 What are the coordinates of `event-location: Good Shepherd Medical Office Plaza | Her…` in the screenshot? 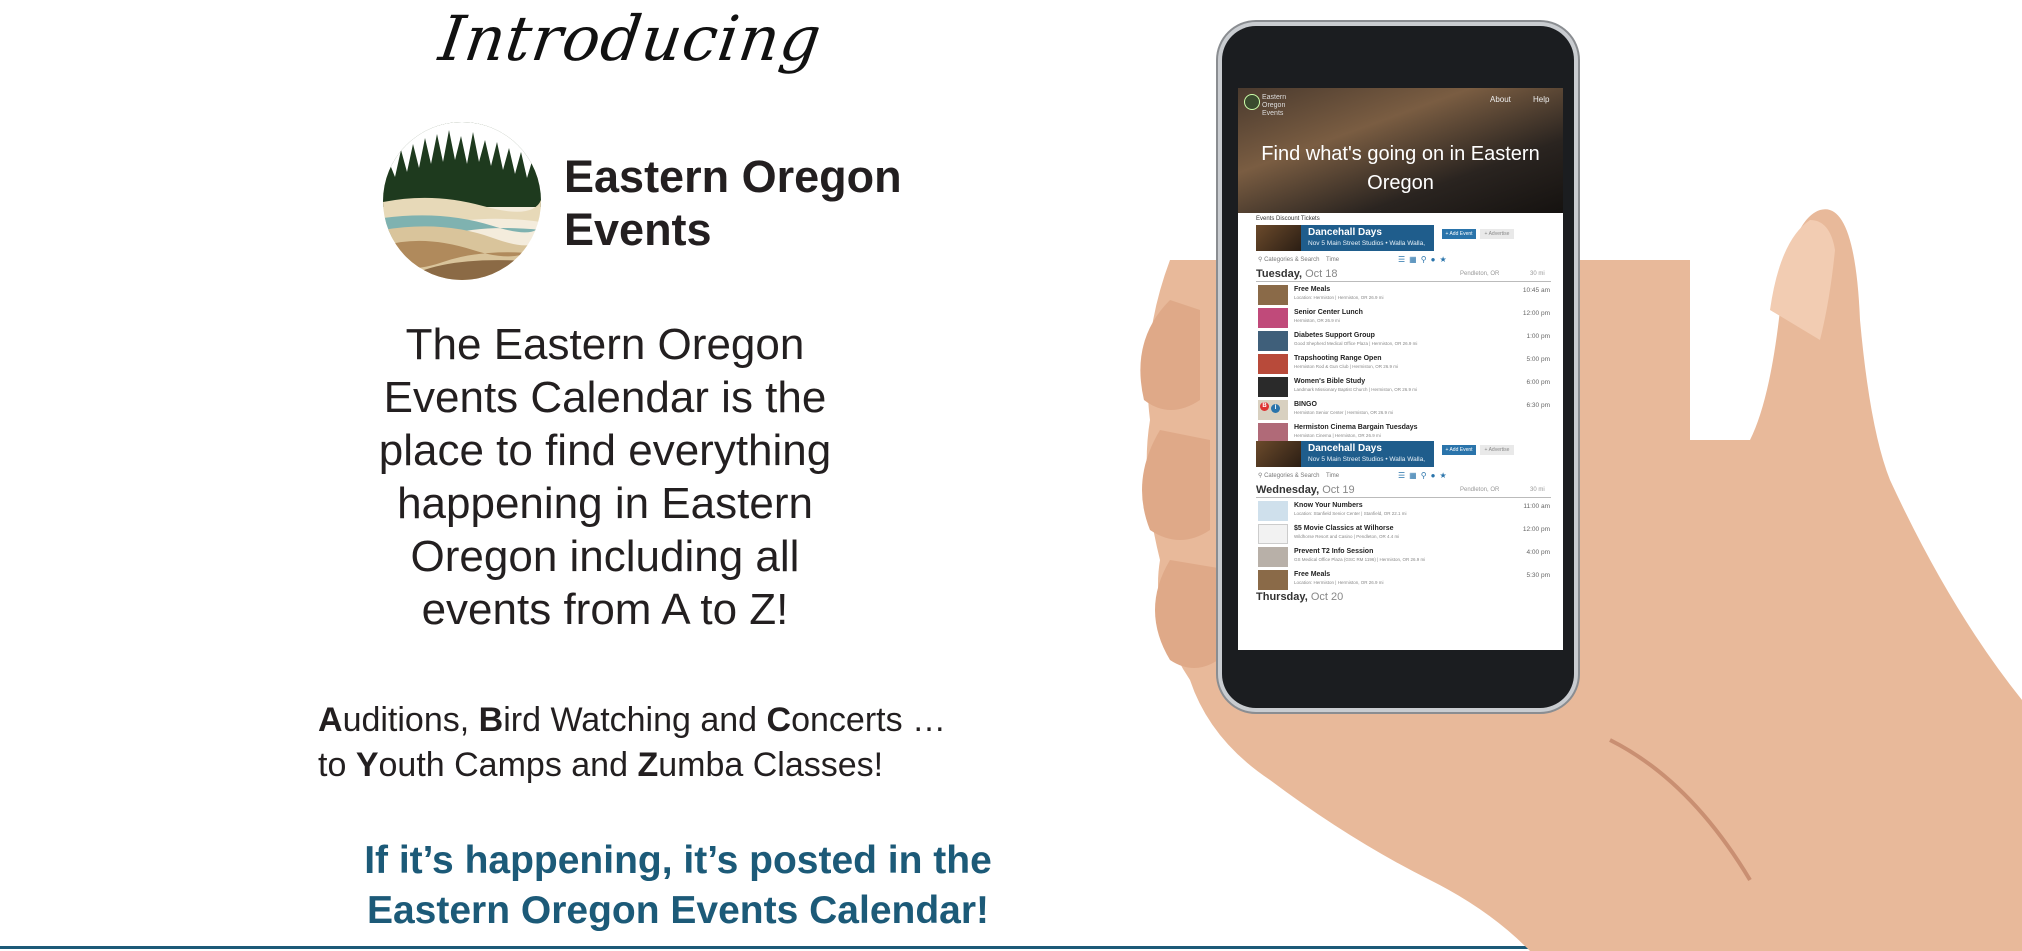 It's located at (1356, 343).